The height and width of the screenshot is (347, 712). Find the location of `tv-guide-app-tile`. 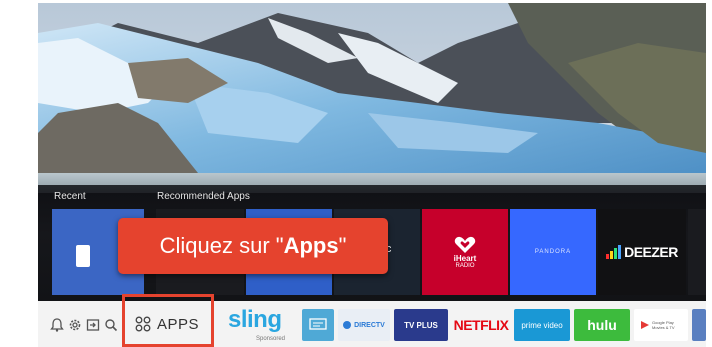

tv-guide-app-tile is located at coordinates (318, 325).